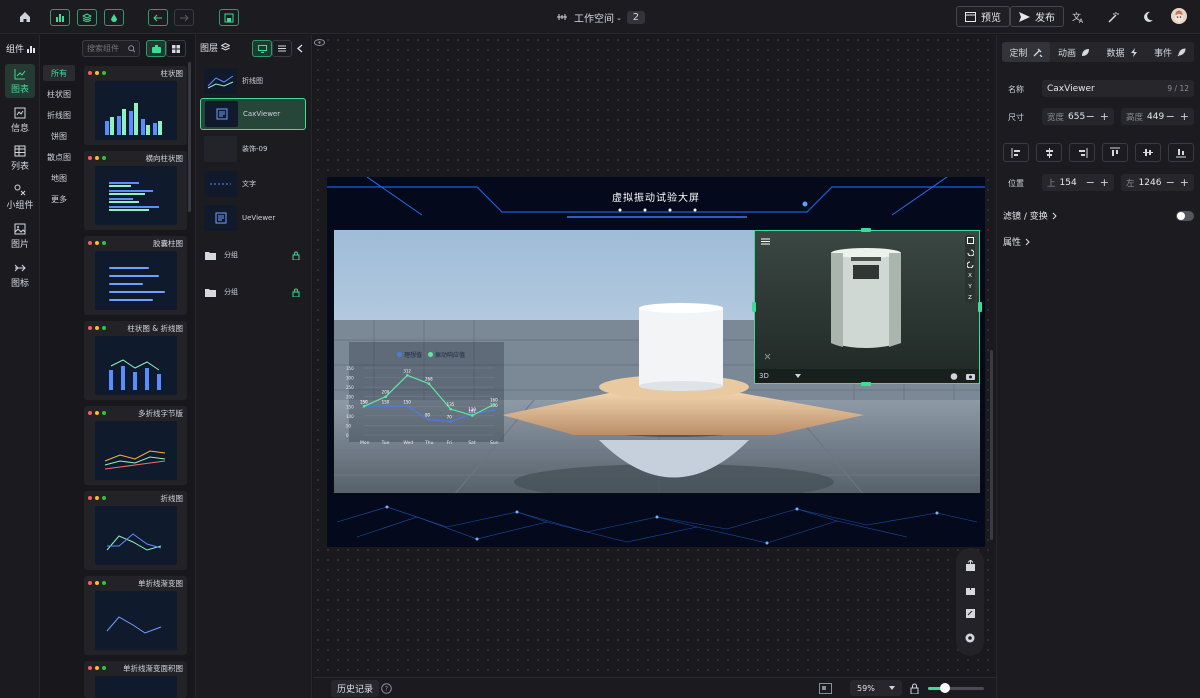 The image size is (1200, 698). Describe the element at coordinates (253, 81) in the screenshot. I see `layer-item-line: 折线图` at that location.